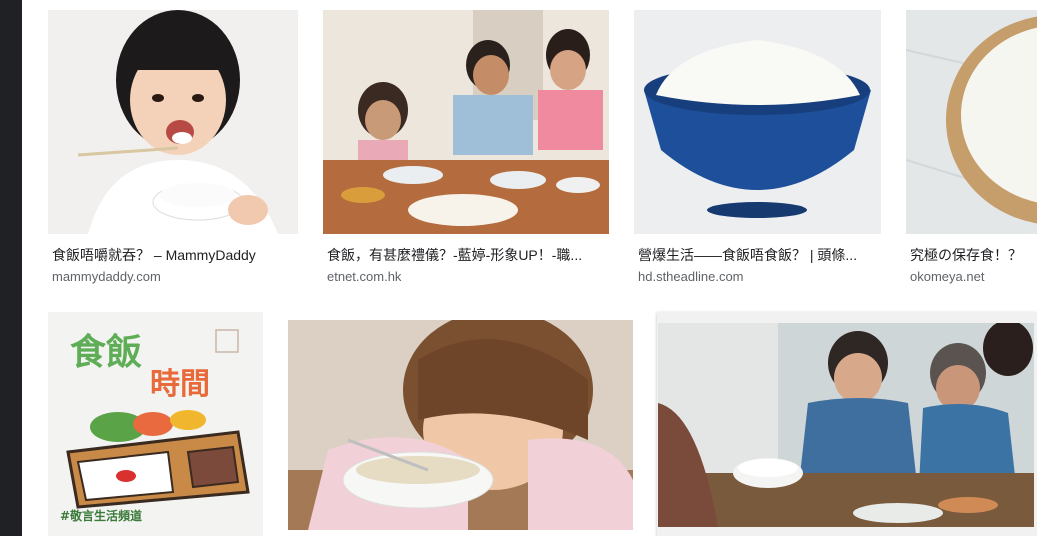 This screenshot has width=1037, height=536. Describe the element at coordinates (180, 384) in the screenshot. I see `illustration-heading-2: 時間` at that location.